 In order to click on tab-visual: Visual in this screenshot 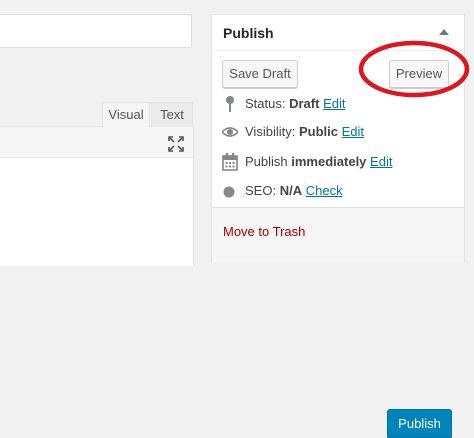, I will do `click(126, 114)`.